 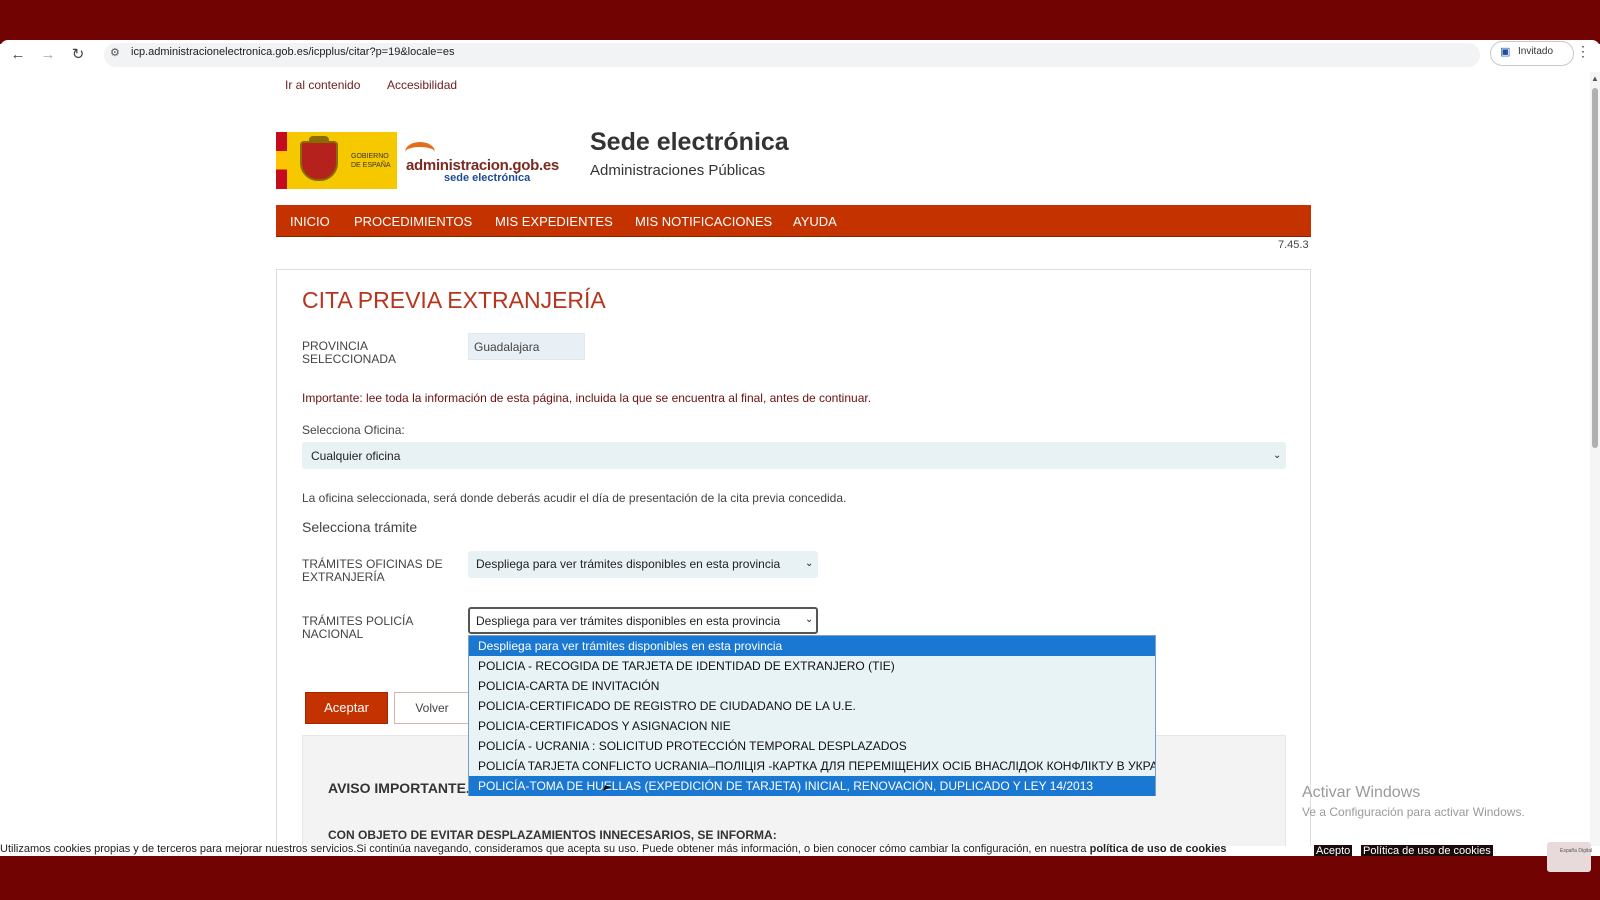 I want to click on admin-logo-subtext: sede electrónica, so click(x=487, y=178).